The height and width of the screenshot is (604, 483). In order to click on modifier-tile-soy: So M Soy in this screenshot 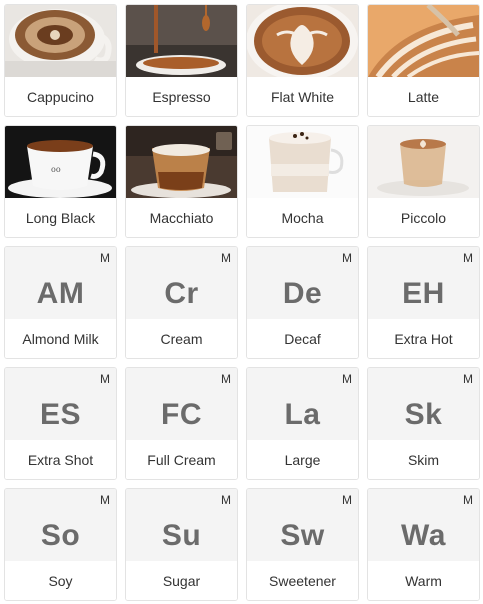, I will do `click(60, 544)`.